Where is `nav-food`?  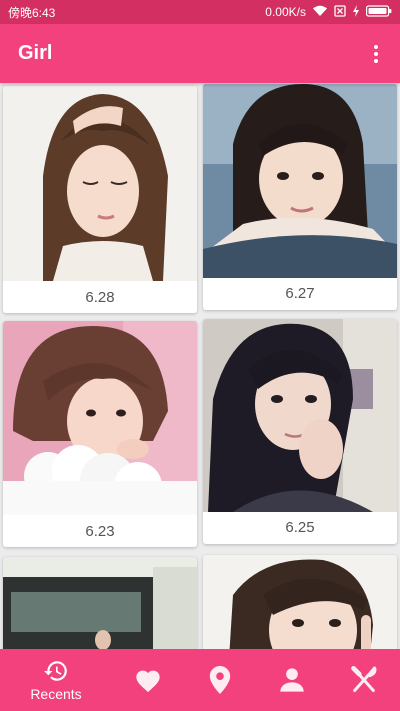
nav-food is located at coordinates (364, 680).